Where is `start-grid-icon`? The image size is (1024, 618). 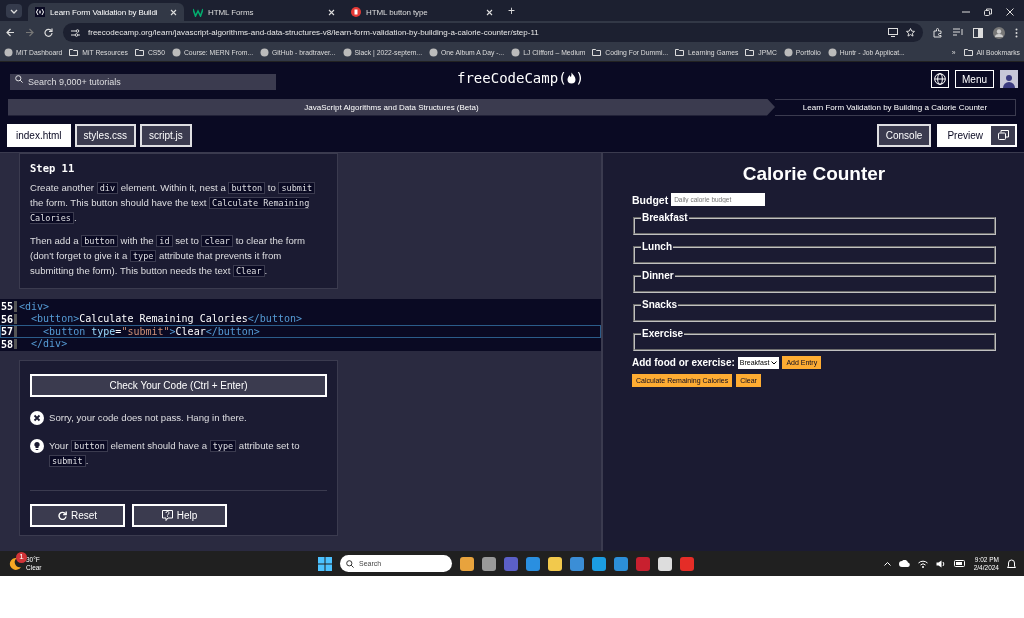
start-grid-icon is located at coordinates (325, 563).